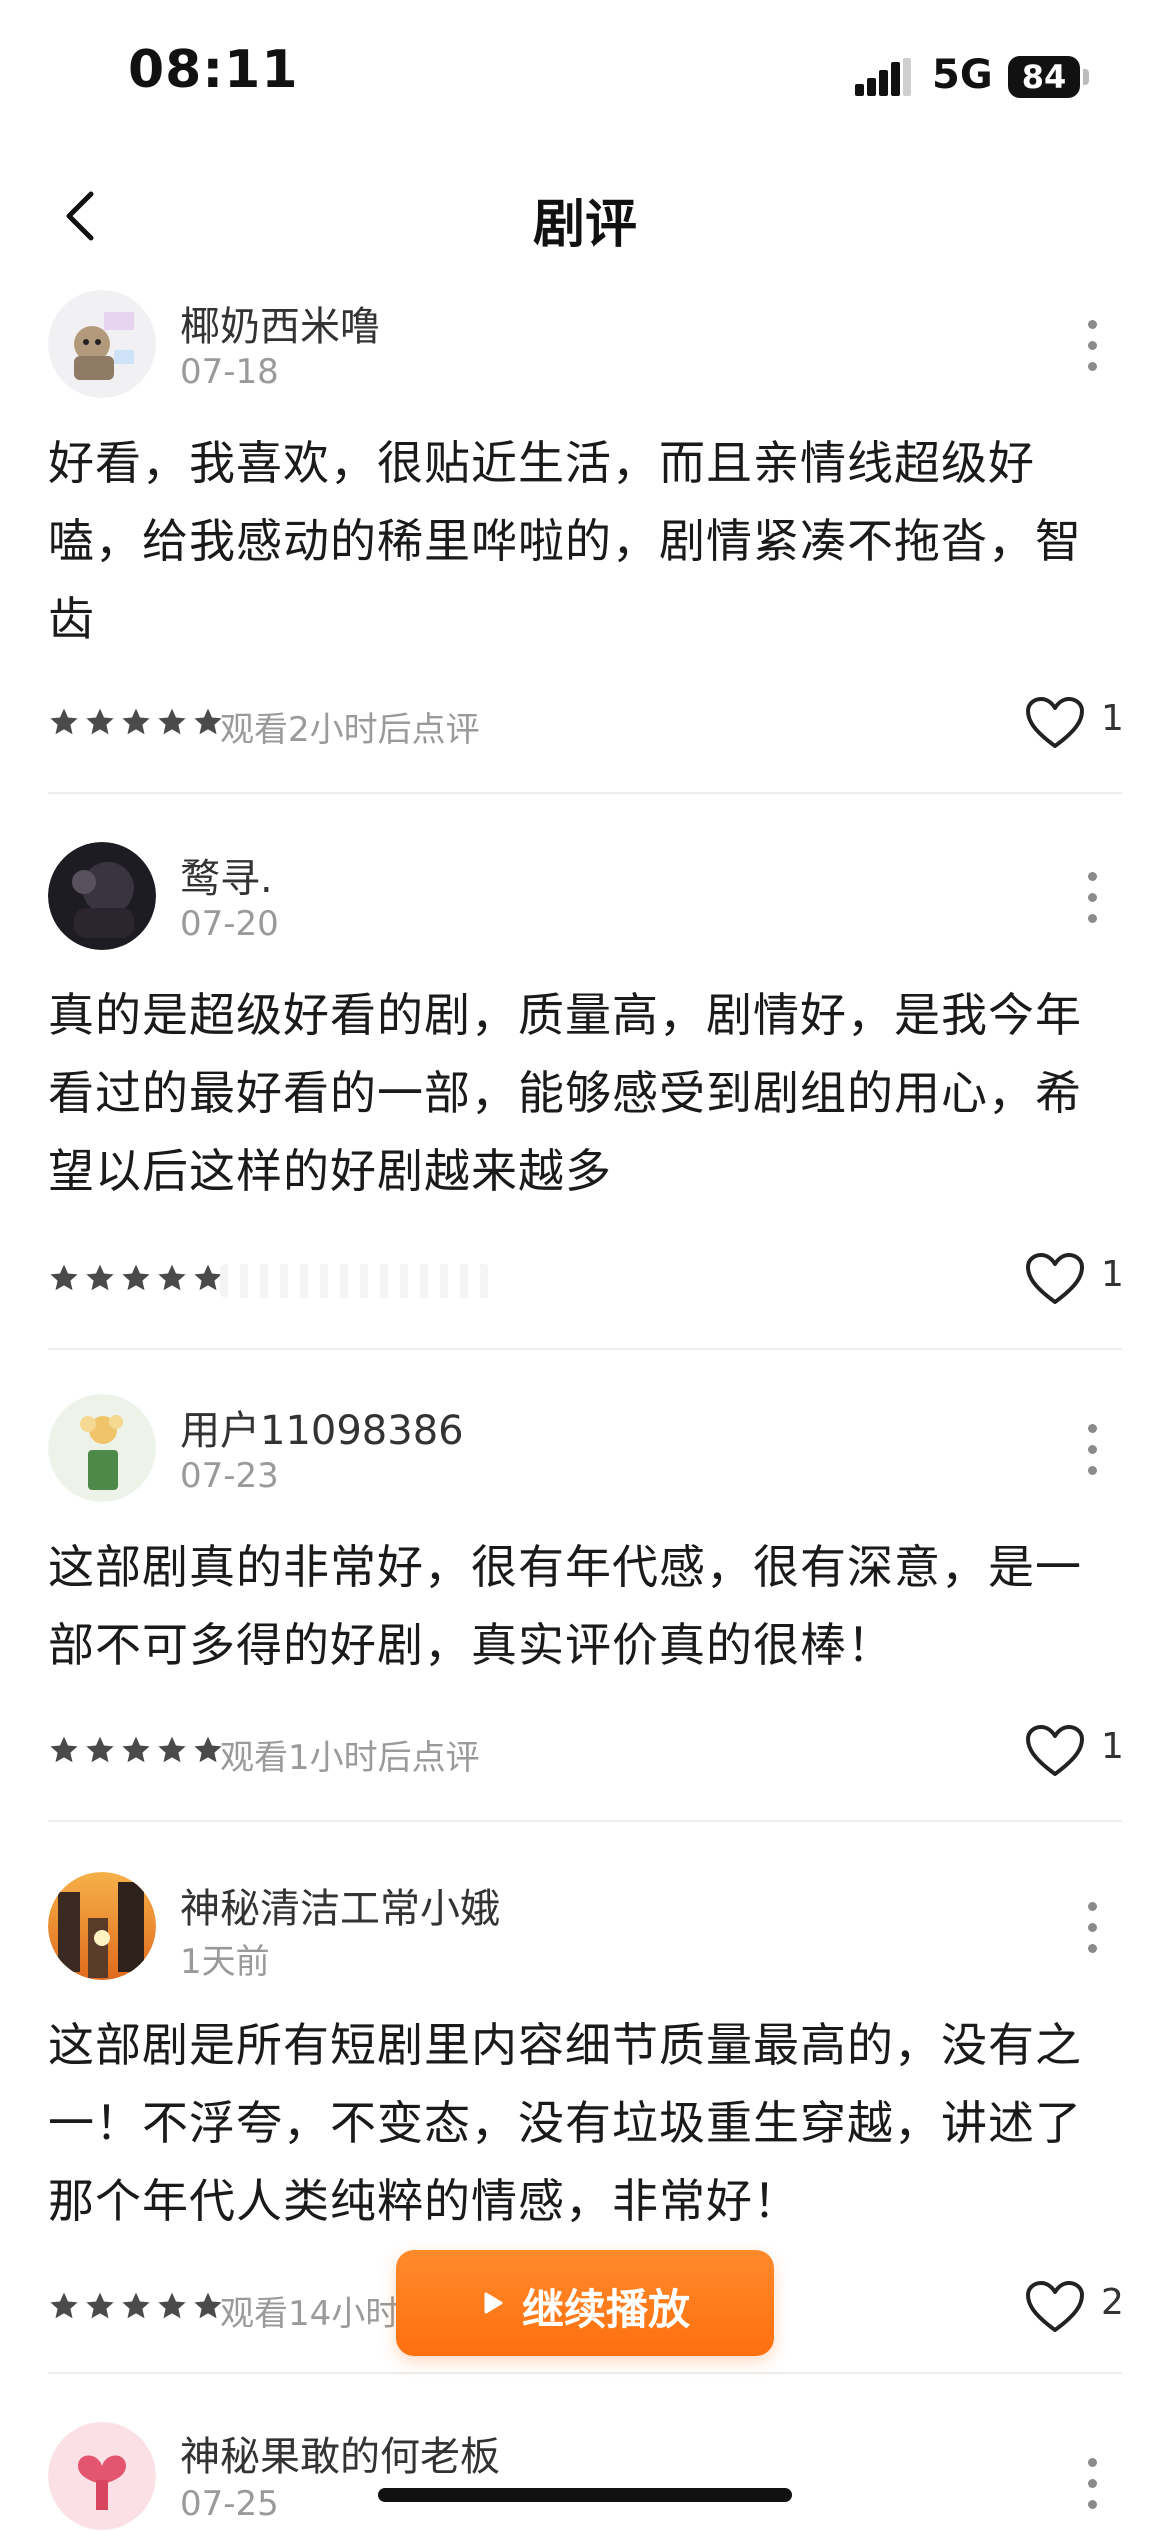 This screenshot has width=1170, height=2532. What do you see at coordinates (229, 924) in the screenshot?
I see `review-date: 07-20` at bounding box center [229, 924].